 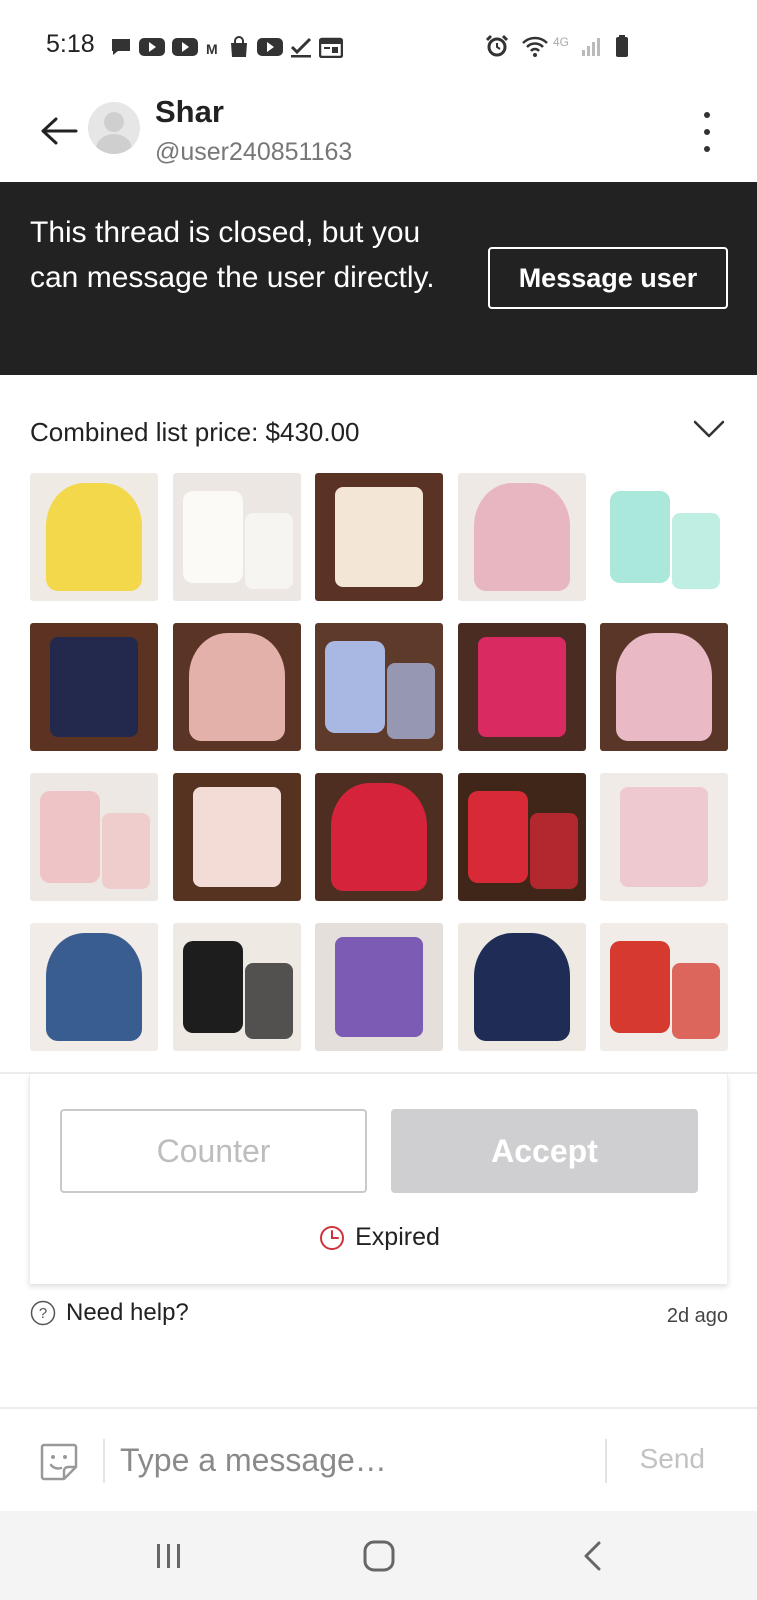 I want to click on recent-apps-icon, so click(x=168, y=1556).